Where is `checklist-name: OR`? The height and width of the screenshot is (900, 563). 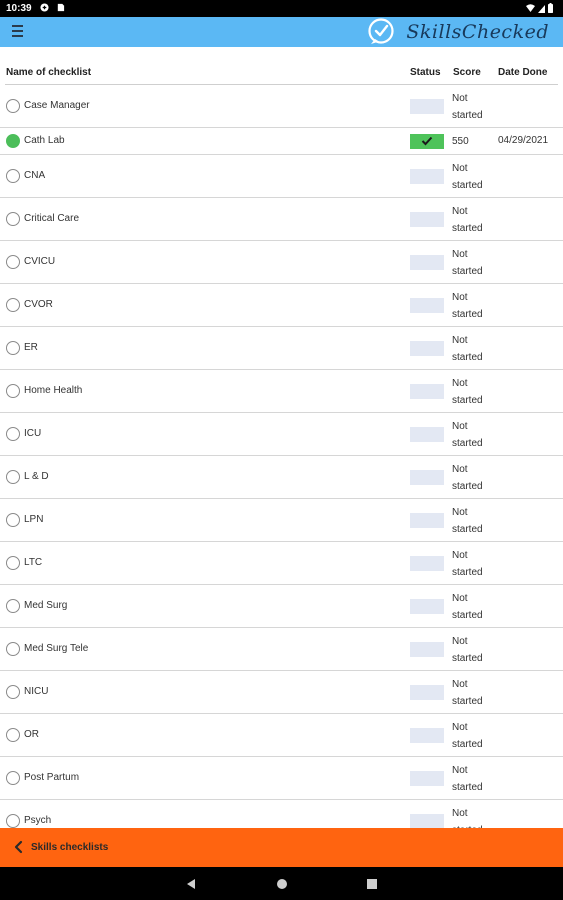 checklist-name: OR is located at coordinates (31, 734).